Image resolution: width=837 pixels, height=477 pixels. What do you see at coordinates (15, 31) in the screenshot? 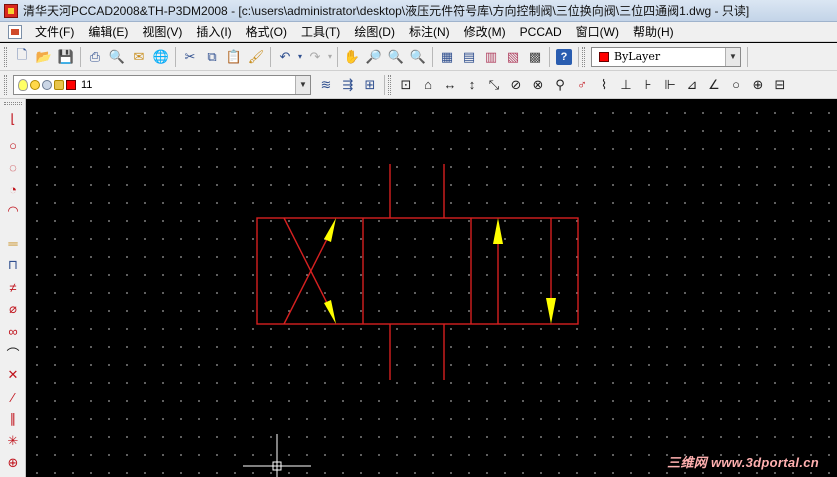
I see `document-icon` at bounding box center [15, 31].